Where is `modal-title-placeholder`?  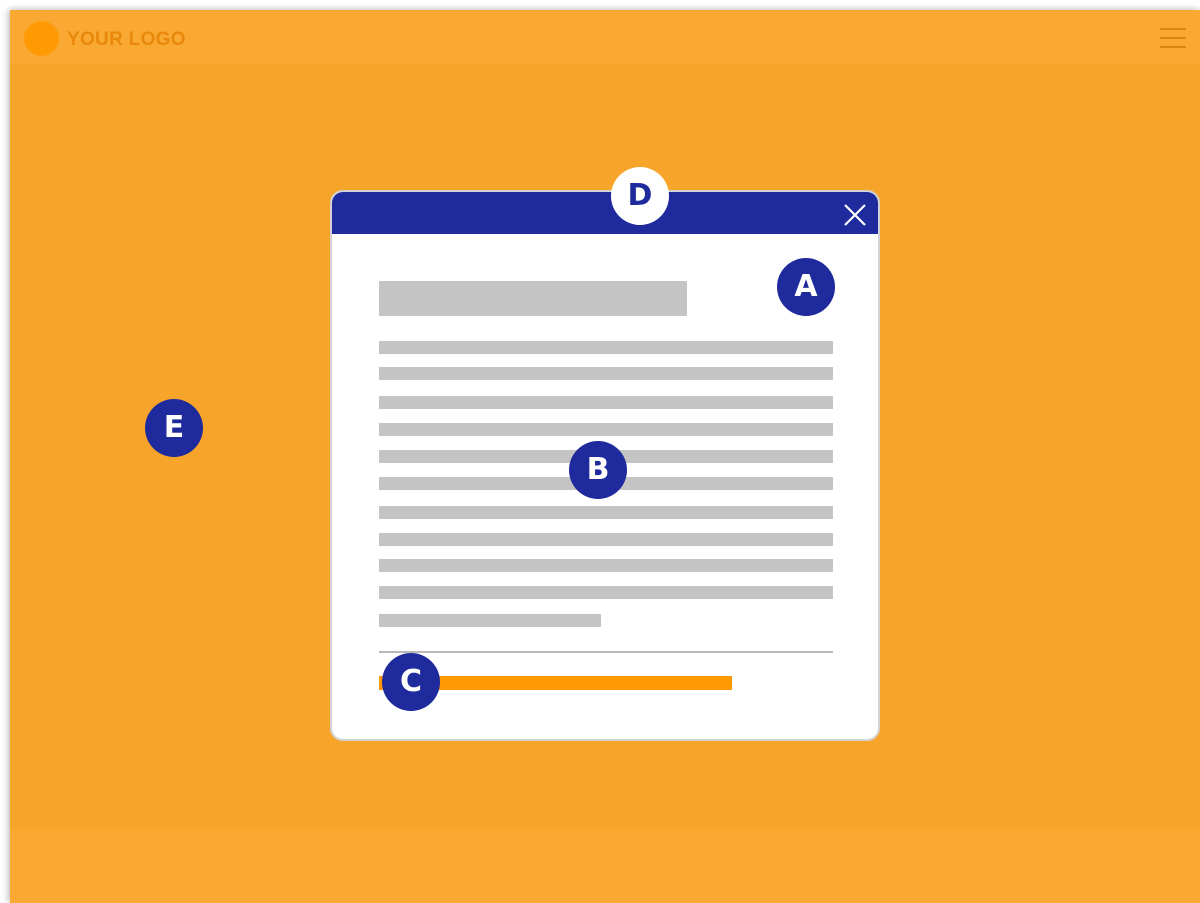 modal-title-placeholder is located at coordinates (533, 298).